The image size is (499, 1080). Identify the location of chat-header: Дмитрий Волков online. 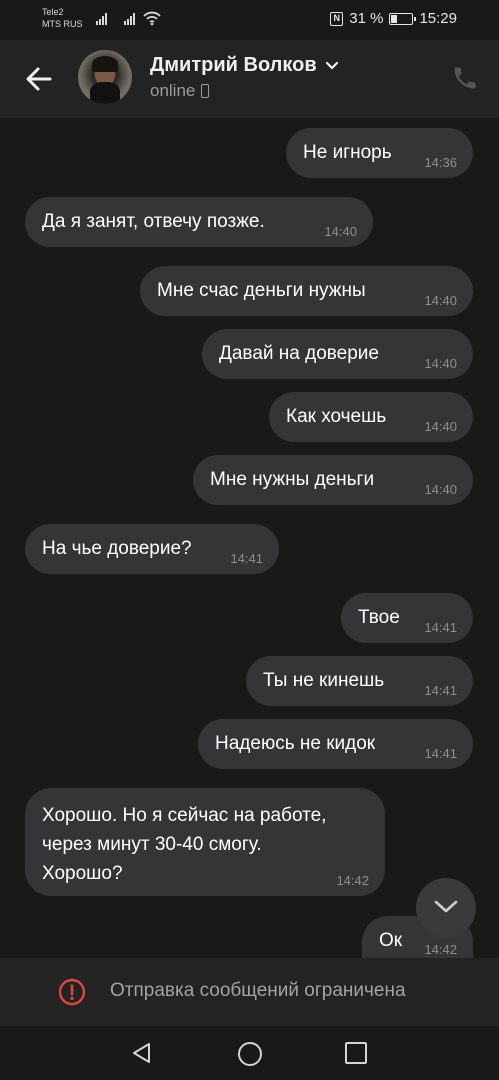
(249, 79).